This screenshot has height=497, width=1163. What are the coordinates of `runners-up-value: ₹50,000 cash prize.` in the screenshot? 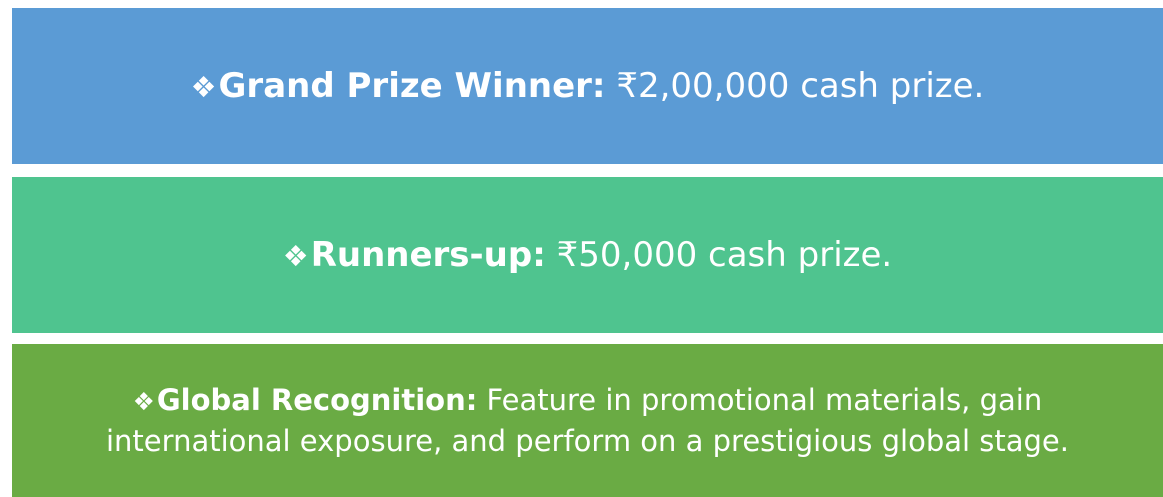 It's located at (724, 255).